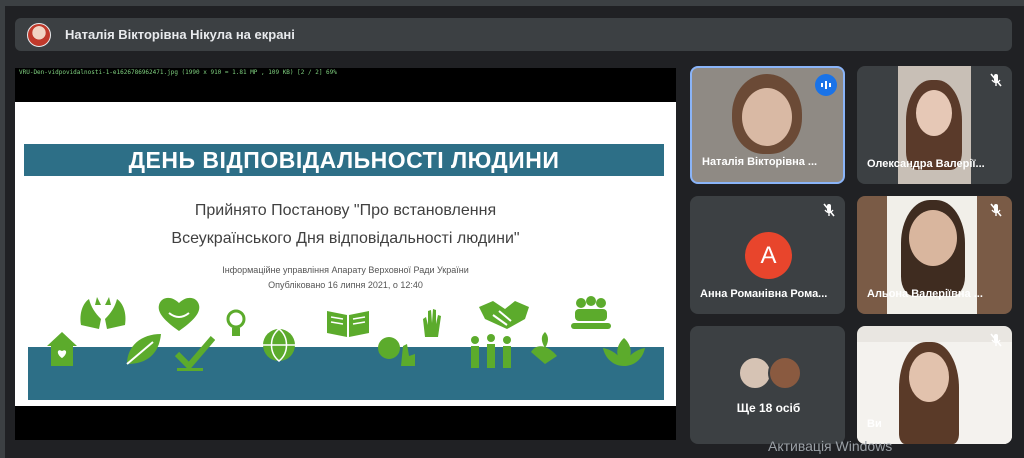 This screenshot has width=1024, height=458. I want to click on presenter-banner: Наталія Вікторівна Нікула на екрані, so click(513, 34).